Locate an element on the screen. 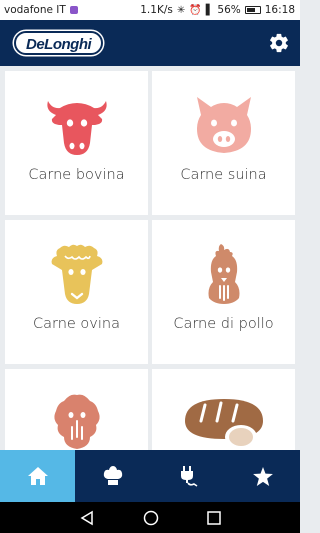  category-label: Carne ovina is located at coordinates (76, 324).